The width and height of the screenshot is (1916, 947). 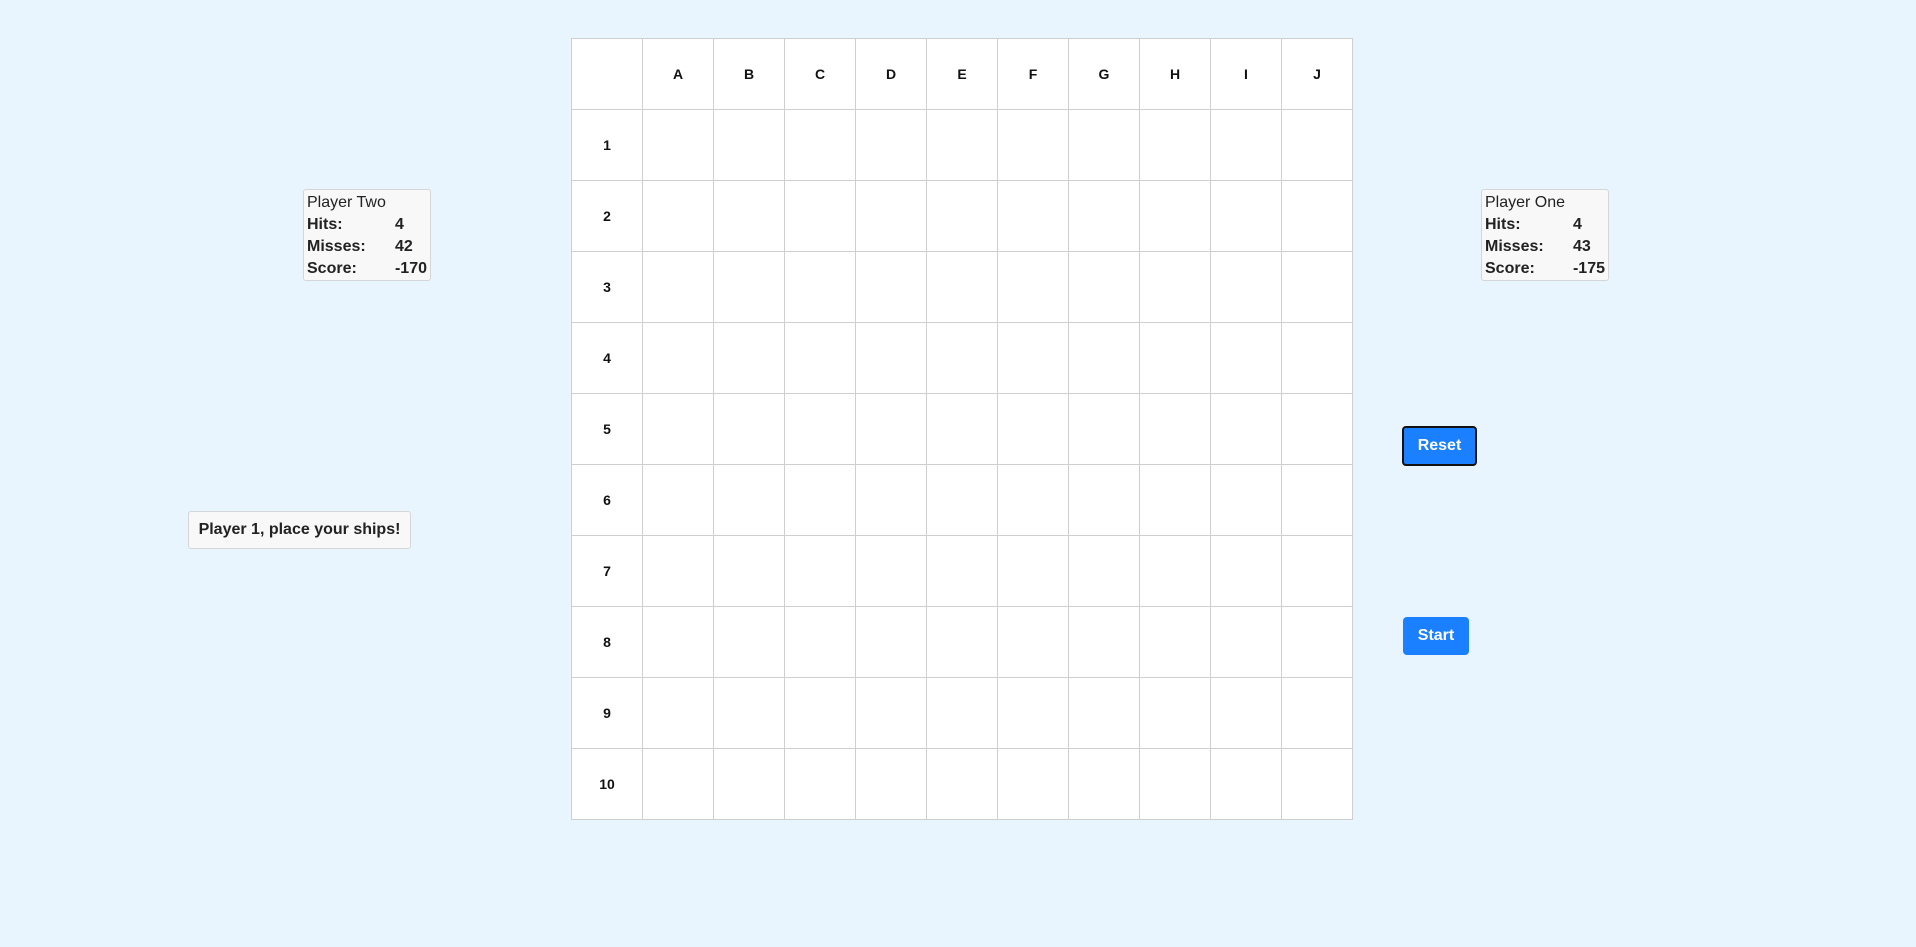 What do you see at coordinates (1439, 446) in the screenshot?
I see `reset-button: Reset` at bounding box center [1439, 446].